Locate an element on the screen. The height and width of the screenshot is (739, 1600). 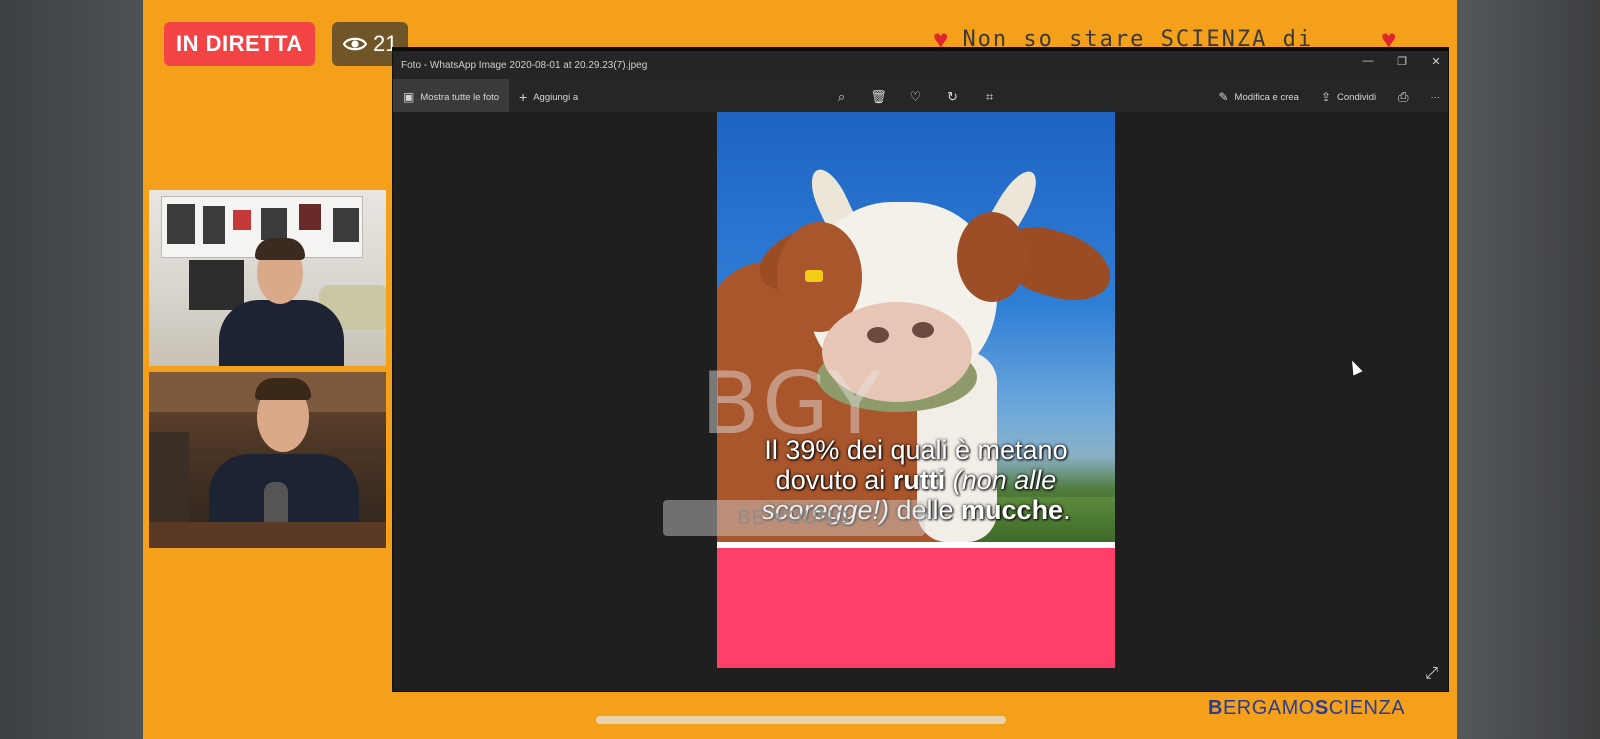
caption-line-2: dovuto ai rutti (non alle is located at coordinates (916, 480).